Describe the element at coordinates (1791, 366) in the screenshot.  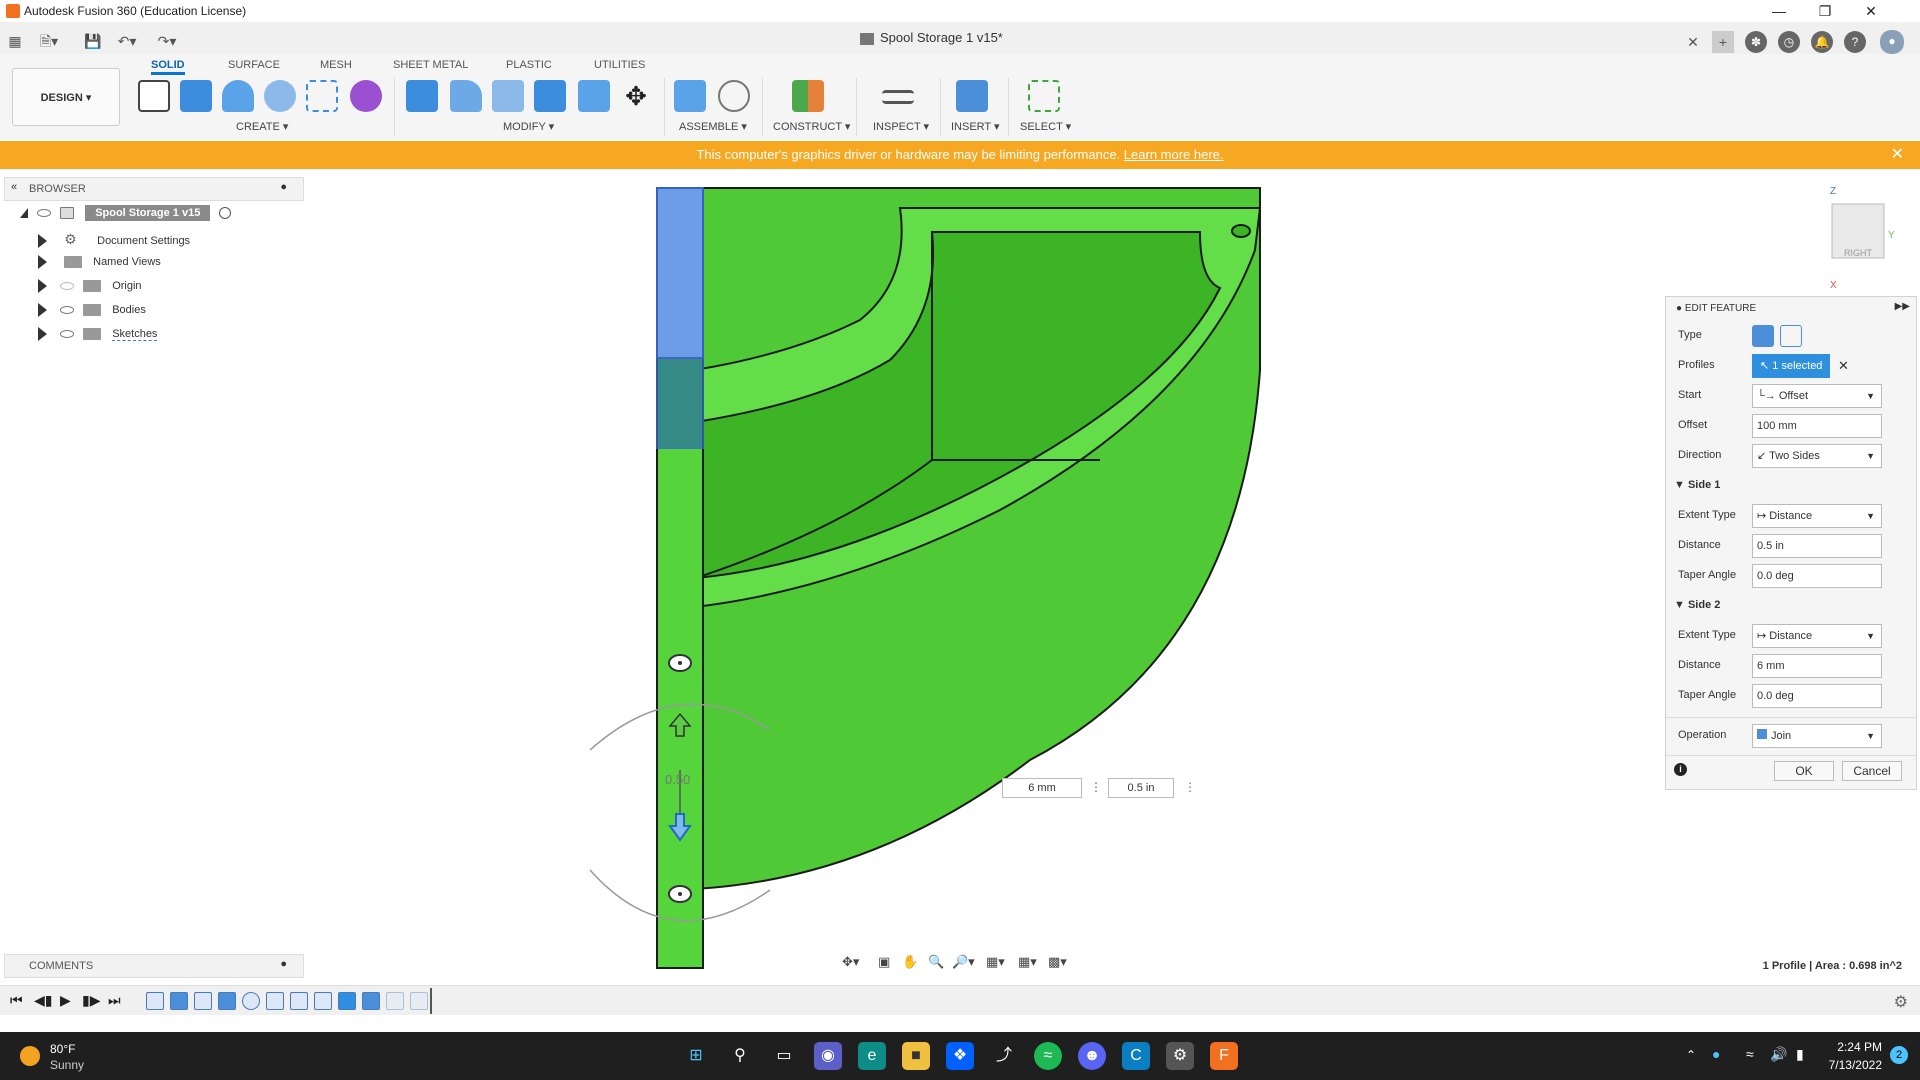
I see `profiles-selection-button: ↖ 1 selected` at that location.